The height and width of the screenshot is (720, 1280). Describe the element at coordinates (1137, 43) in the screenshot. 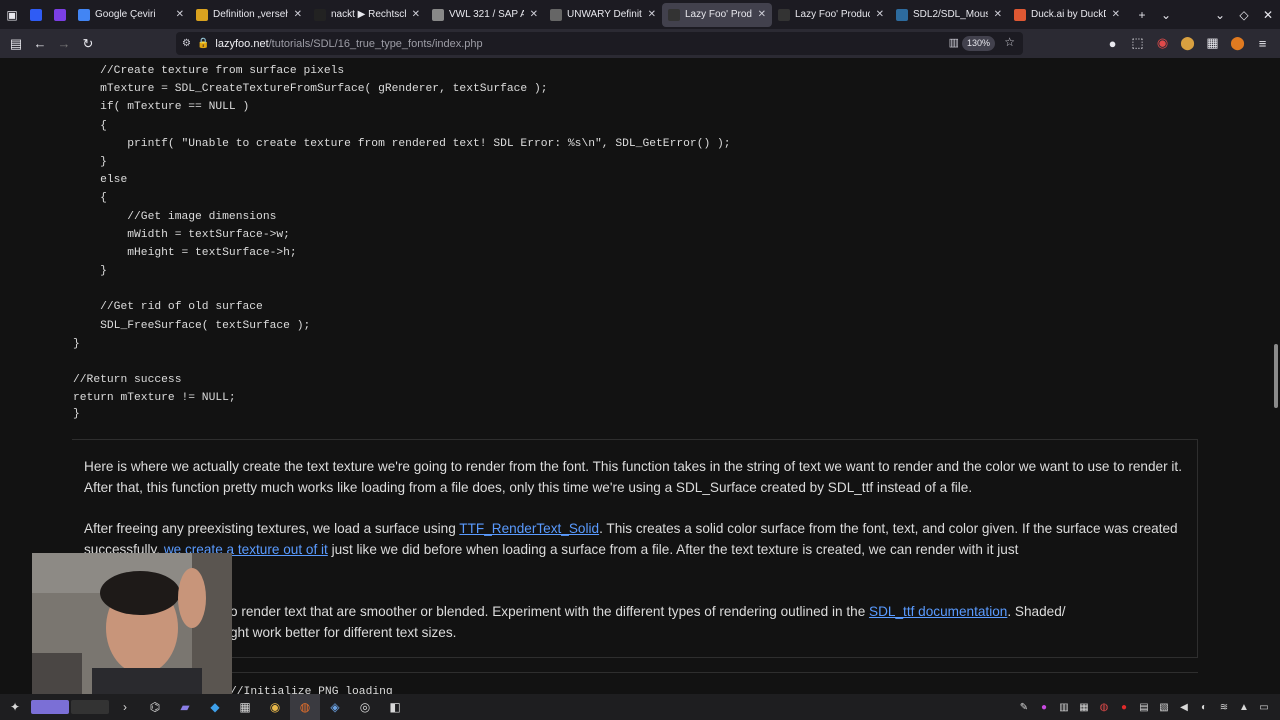

I see `extension-icon: ⬚` at that location.